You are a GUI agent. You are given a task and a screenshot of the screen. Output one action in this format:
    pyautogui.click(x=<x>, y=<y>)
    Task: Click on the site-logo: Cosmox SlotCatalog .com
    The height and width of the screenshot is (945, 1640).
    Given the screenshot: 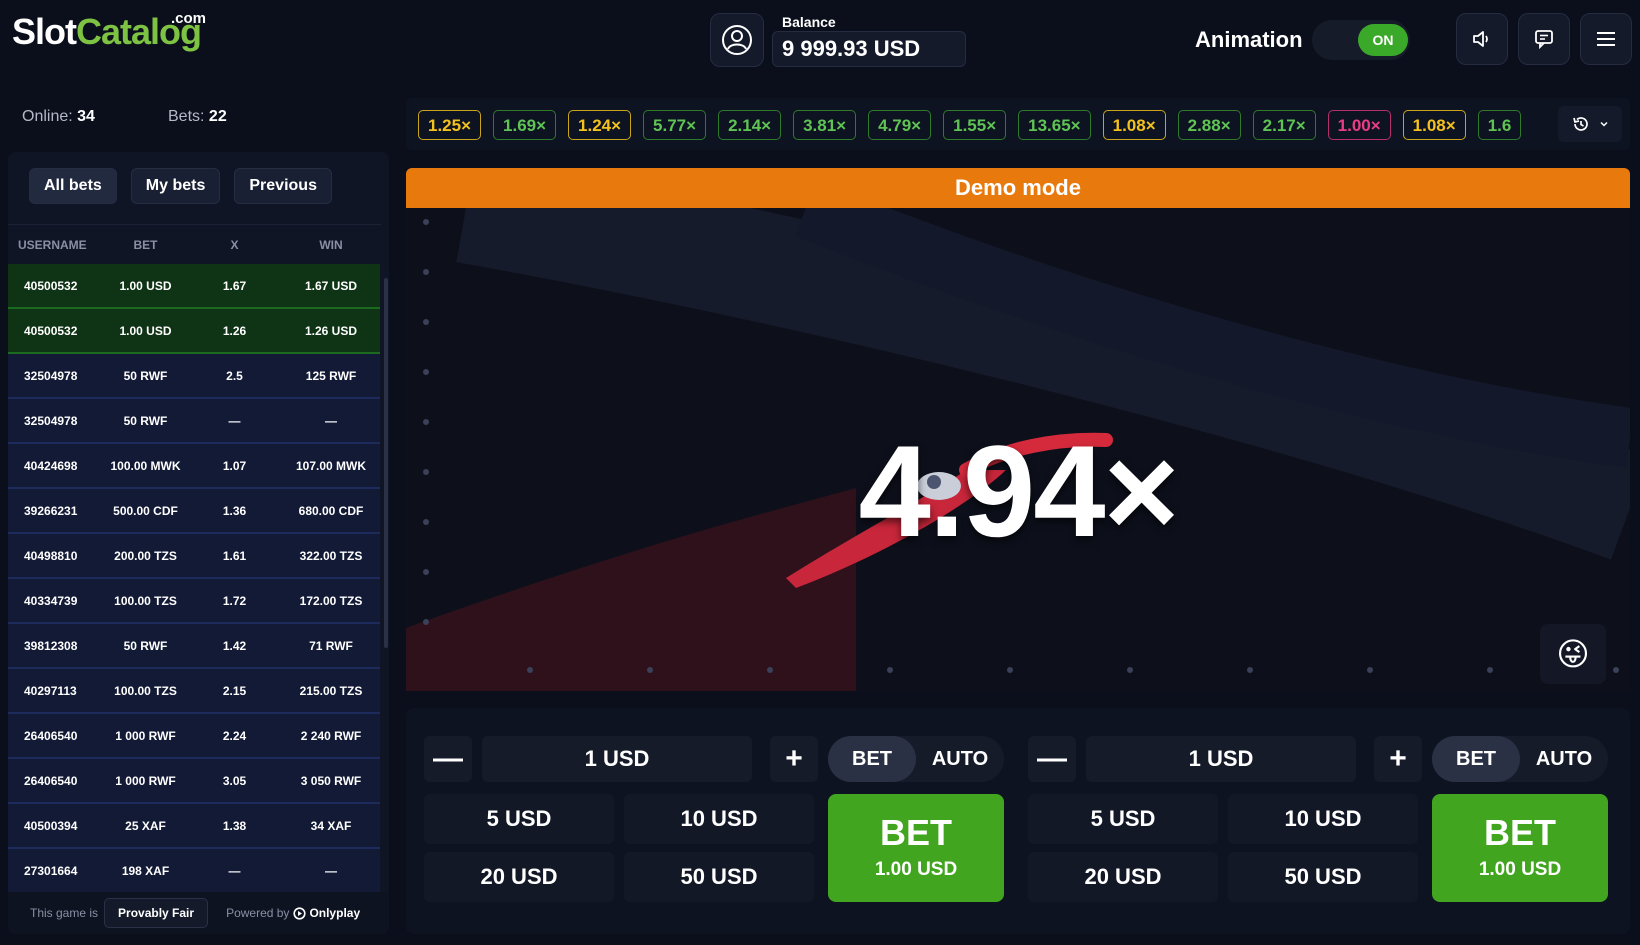 What is the action you would take?
    pyautogui.click(x=108, y=39)
    